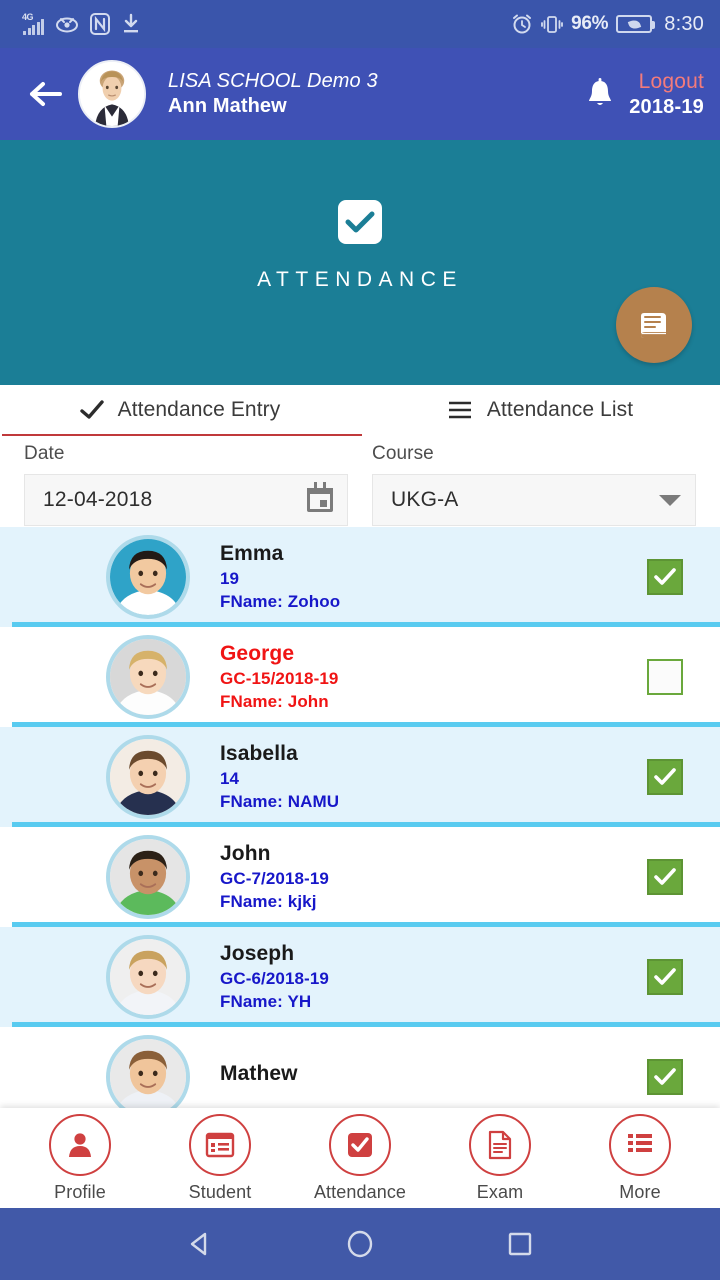  I want to click on book-icon, so click(654, 325).